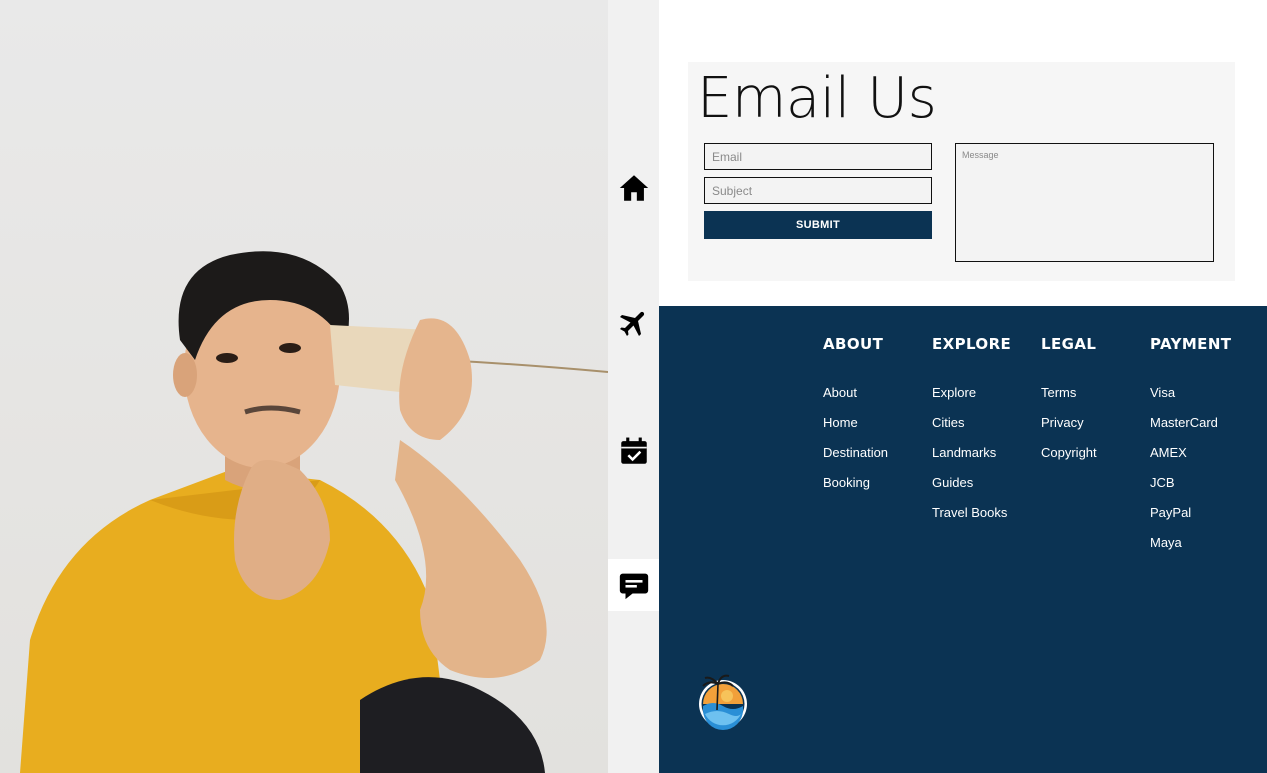  What do you see at coordinates (1170, 512) in the screenshot?
I see `footer-link: PayPal` at bounding box center [1170, 512].